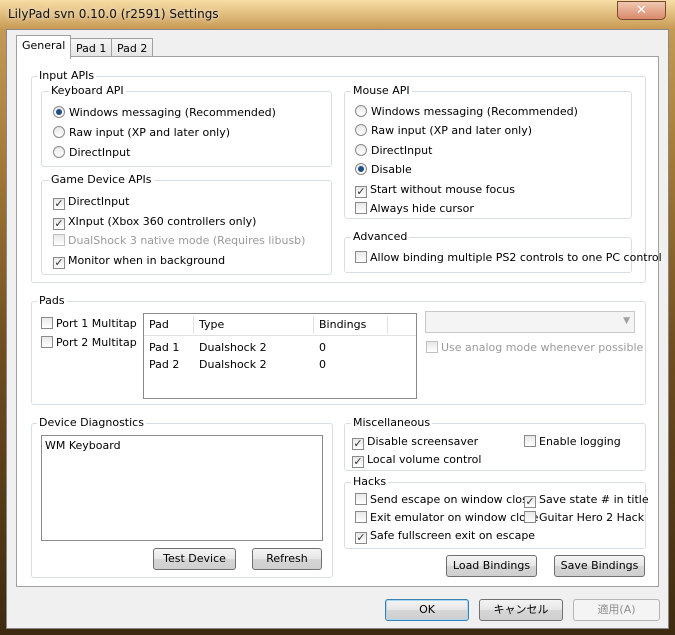  I want to click on enable-logging-checkbox: Enable logging, so click(572, 442).